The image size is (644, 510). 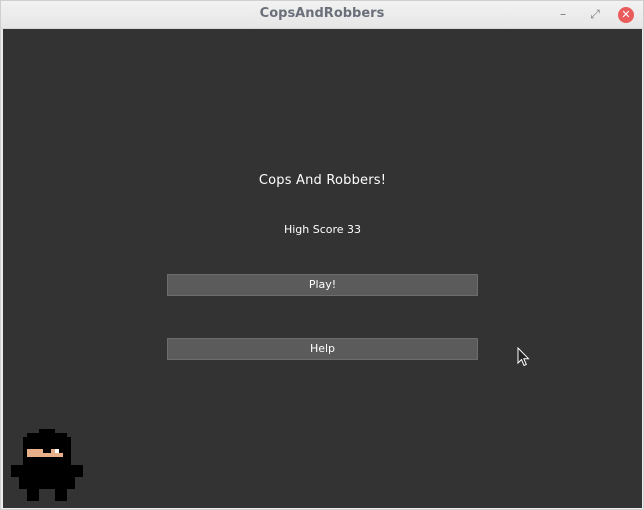 I want to click on minimize-icon: –, so click(x=563, y=14).